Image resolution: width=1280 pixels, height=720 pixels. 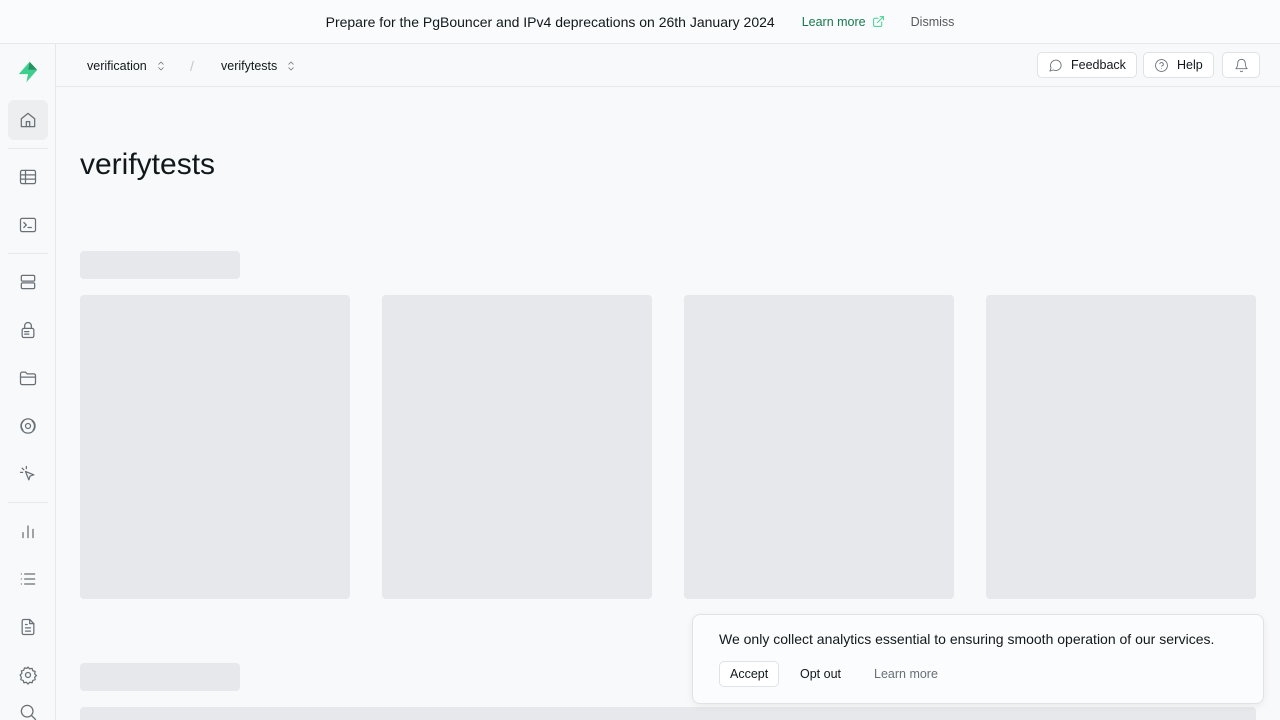 I want to click on help-button: Help, so click(x=1178, y=65).